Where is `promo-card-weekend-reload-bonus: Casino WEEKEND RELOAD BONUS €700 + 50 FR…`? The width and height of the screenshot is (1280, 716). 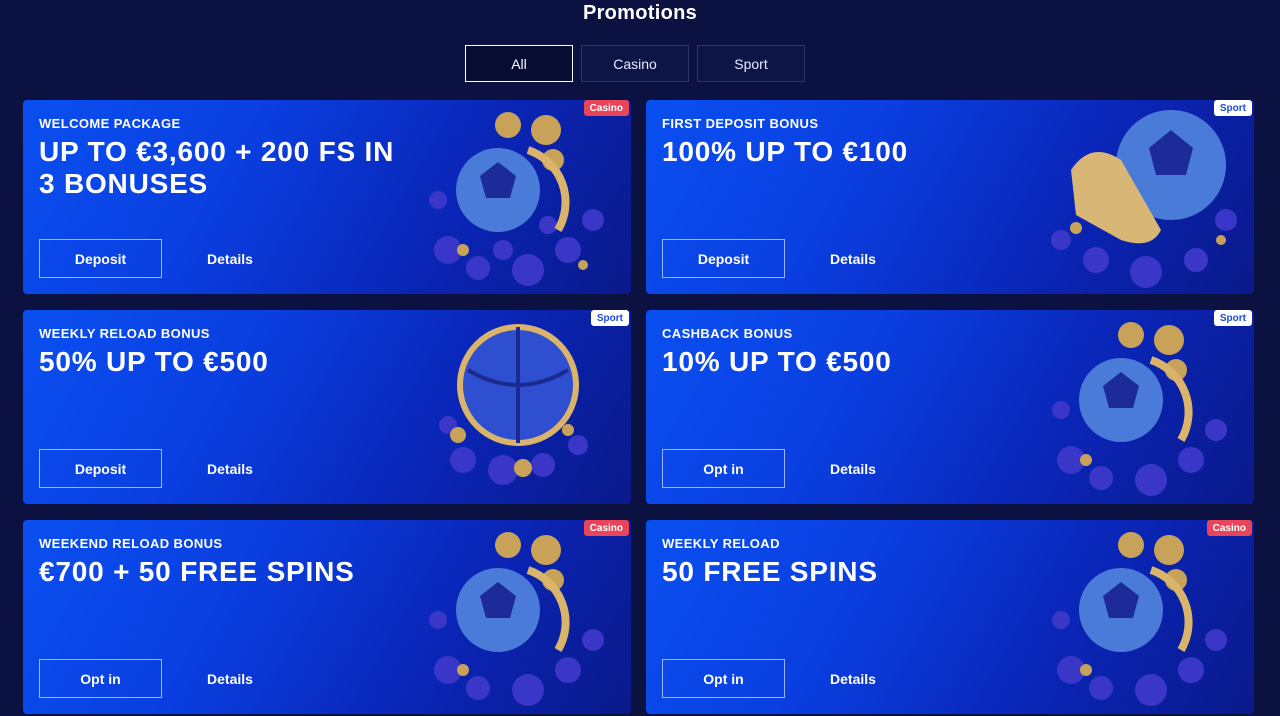
promo-card-weekend-reload-bonus: Casino WEEKEND RELOAD BONUS €700 + 50 FR… is located at coordinates (327, 617).